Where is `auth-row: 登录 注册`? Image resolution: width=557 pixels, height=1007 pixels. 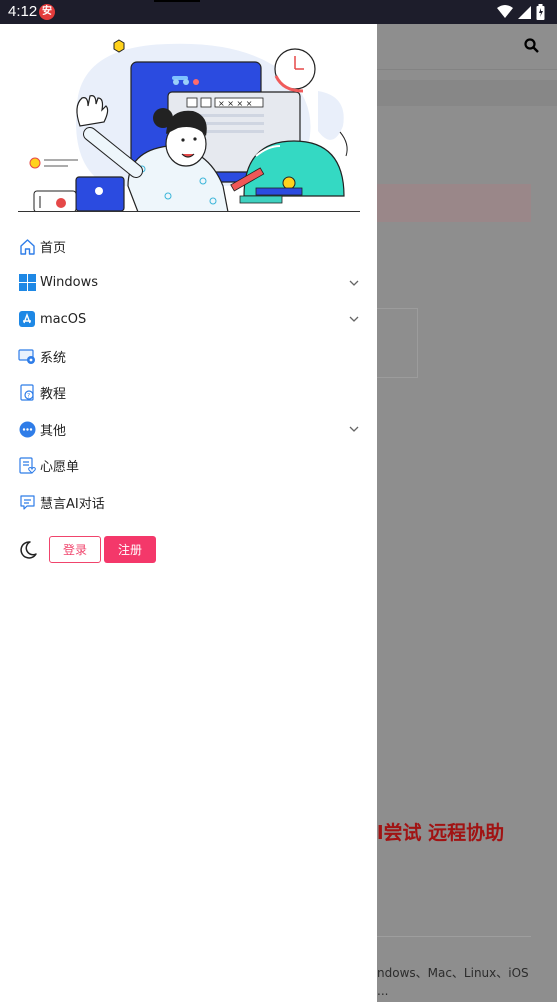 auth-row: 登录 注册 is located at coordinates (87, 549).